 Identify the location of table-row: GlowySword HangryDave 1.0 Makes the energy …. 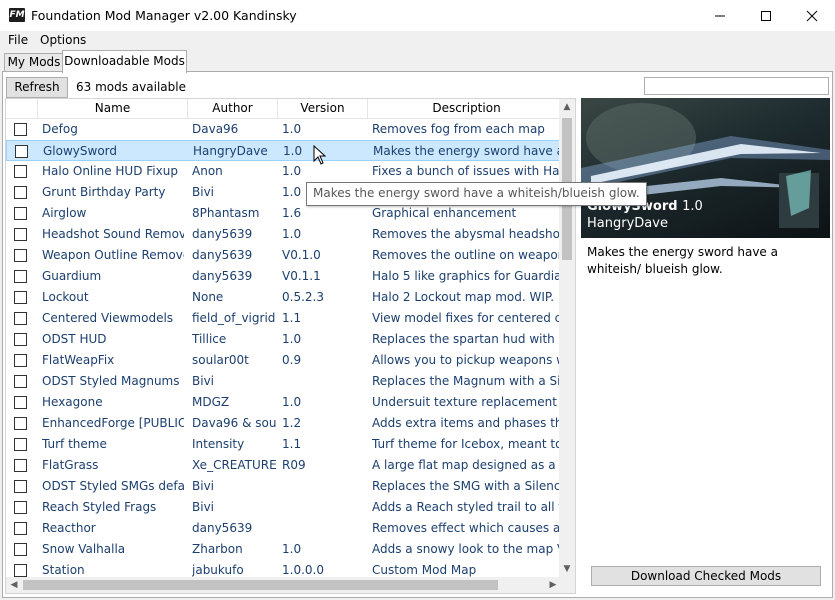
(284, 150).